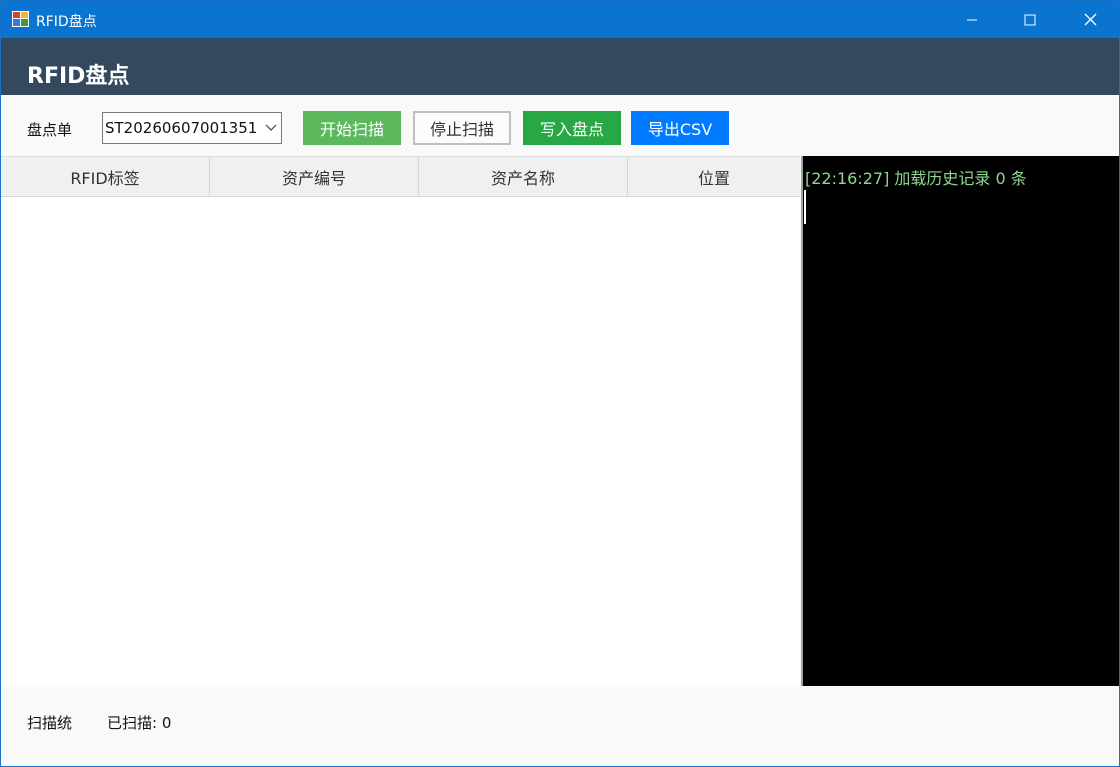 Image resolution: width=1120 pixels, height=767 pixels. Describe the element at coordinates (462, 128) in the screenshot. I see `stop-scan-button: 停止扫描` at that location.